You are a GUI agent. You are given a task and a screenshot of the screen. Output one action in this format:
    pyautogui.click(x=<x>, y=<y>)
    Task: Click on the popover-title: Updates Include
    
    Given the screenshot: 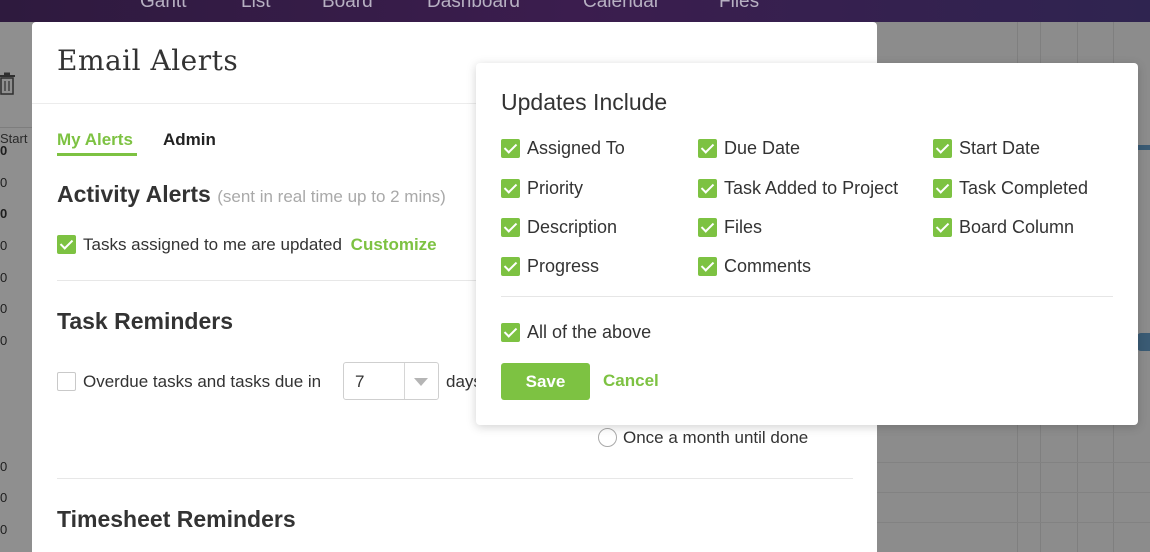 What is the action you would take?
    pyautogui.click(x=584, y=102)
    